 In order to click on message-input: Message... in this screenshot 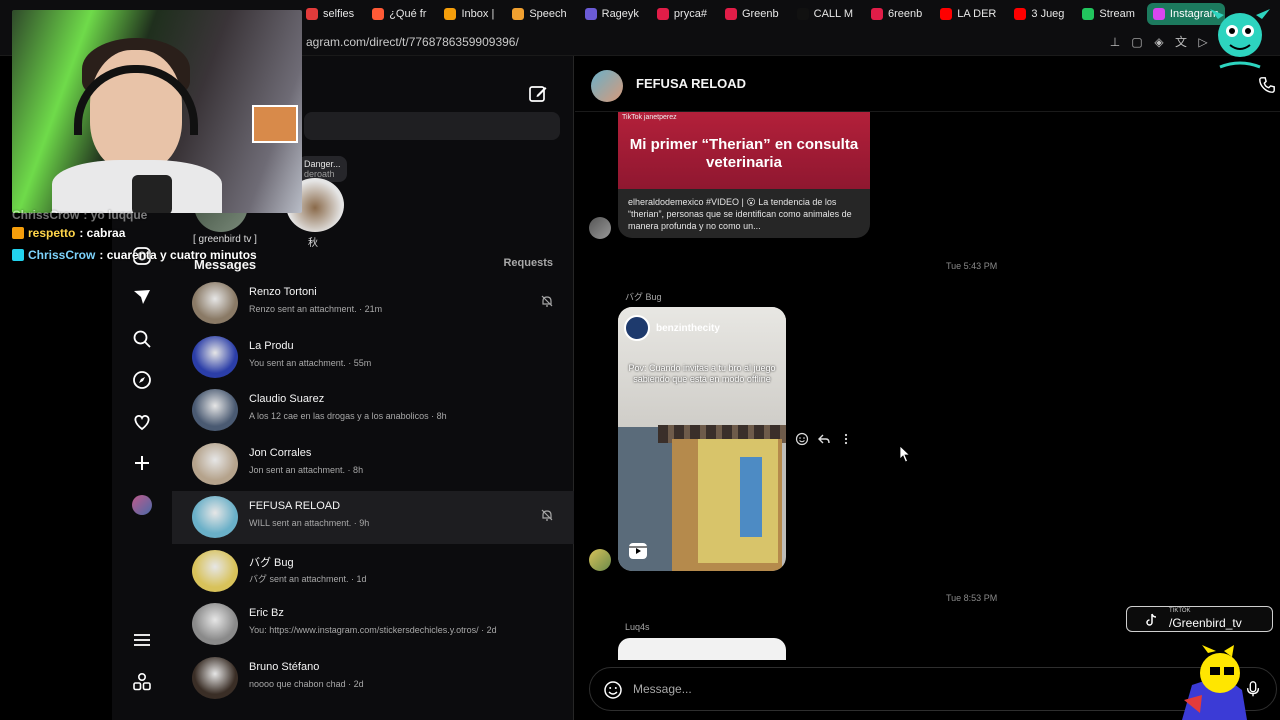, I will do `click(662, 689)`.